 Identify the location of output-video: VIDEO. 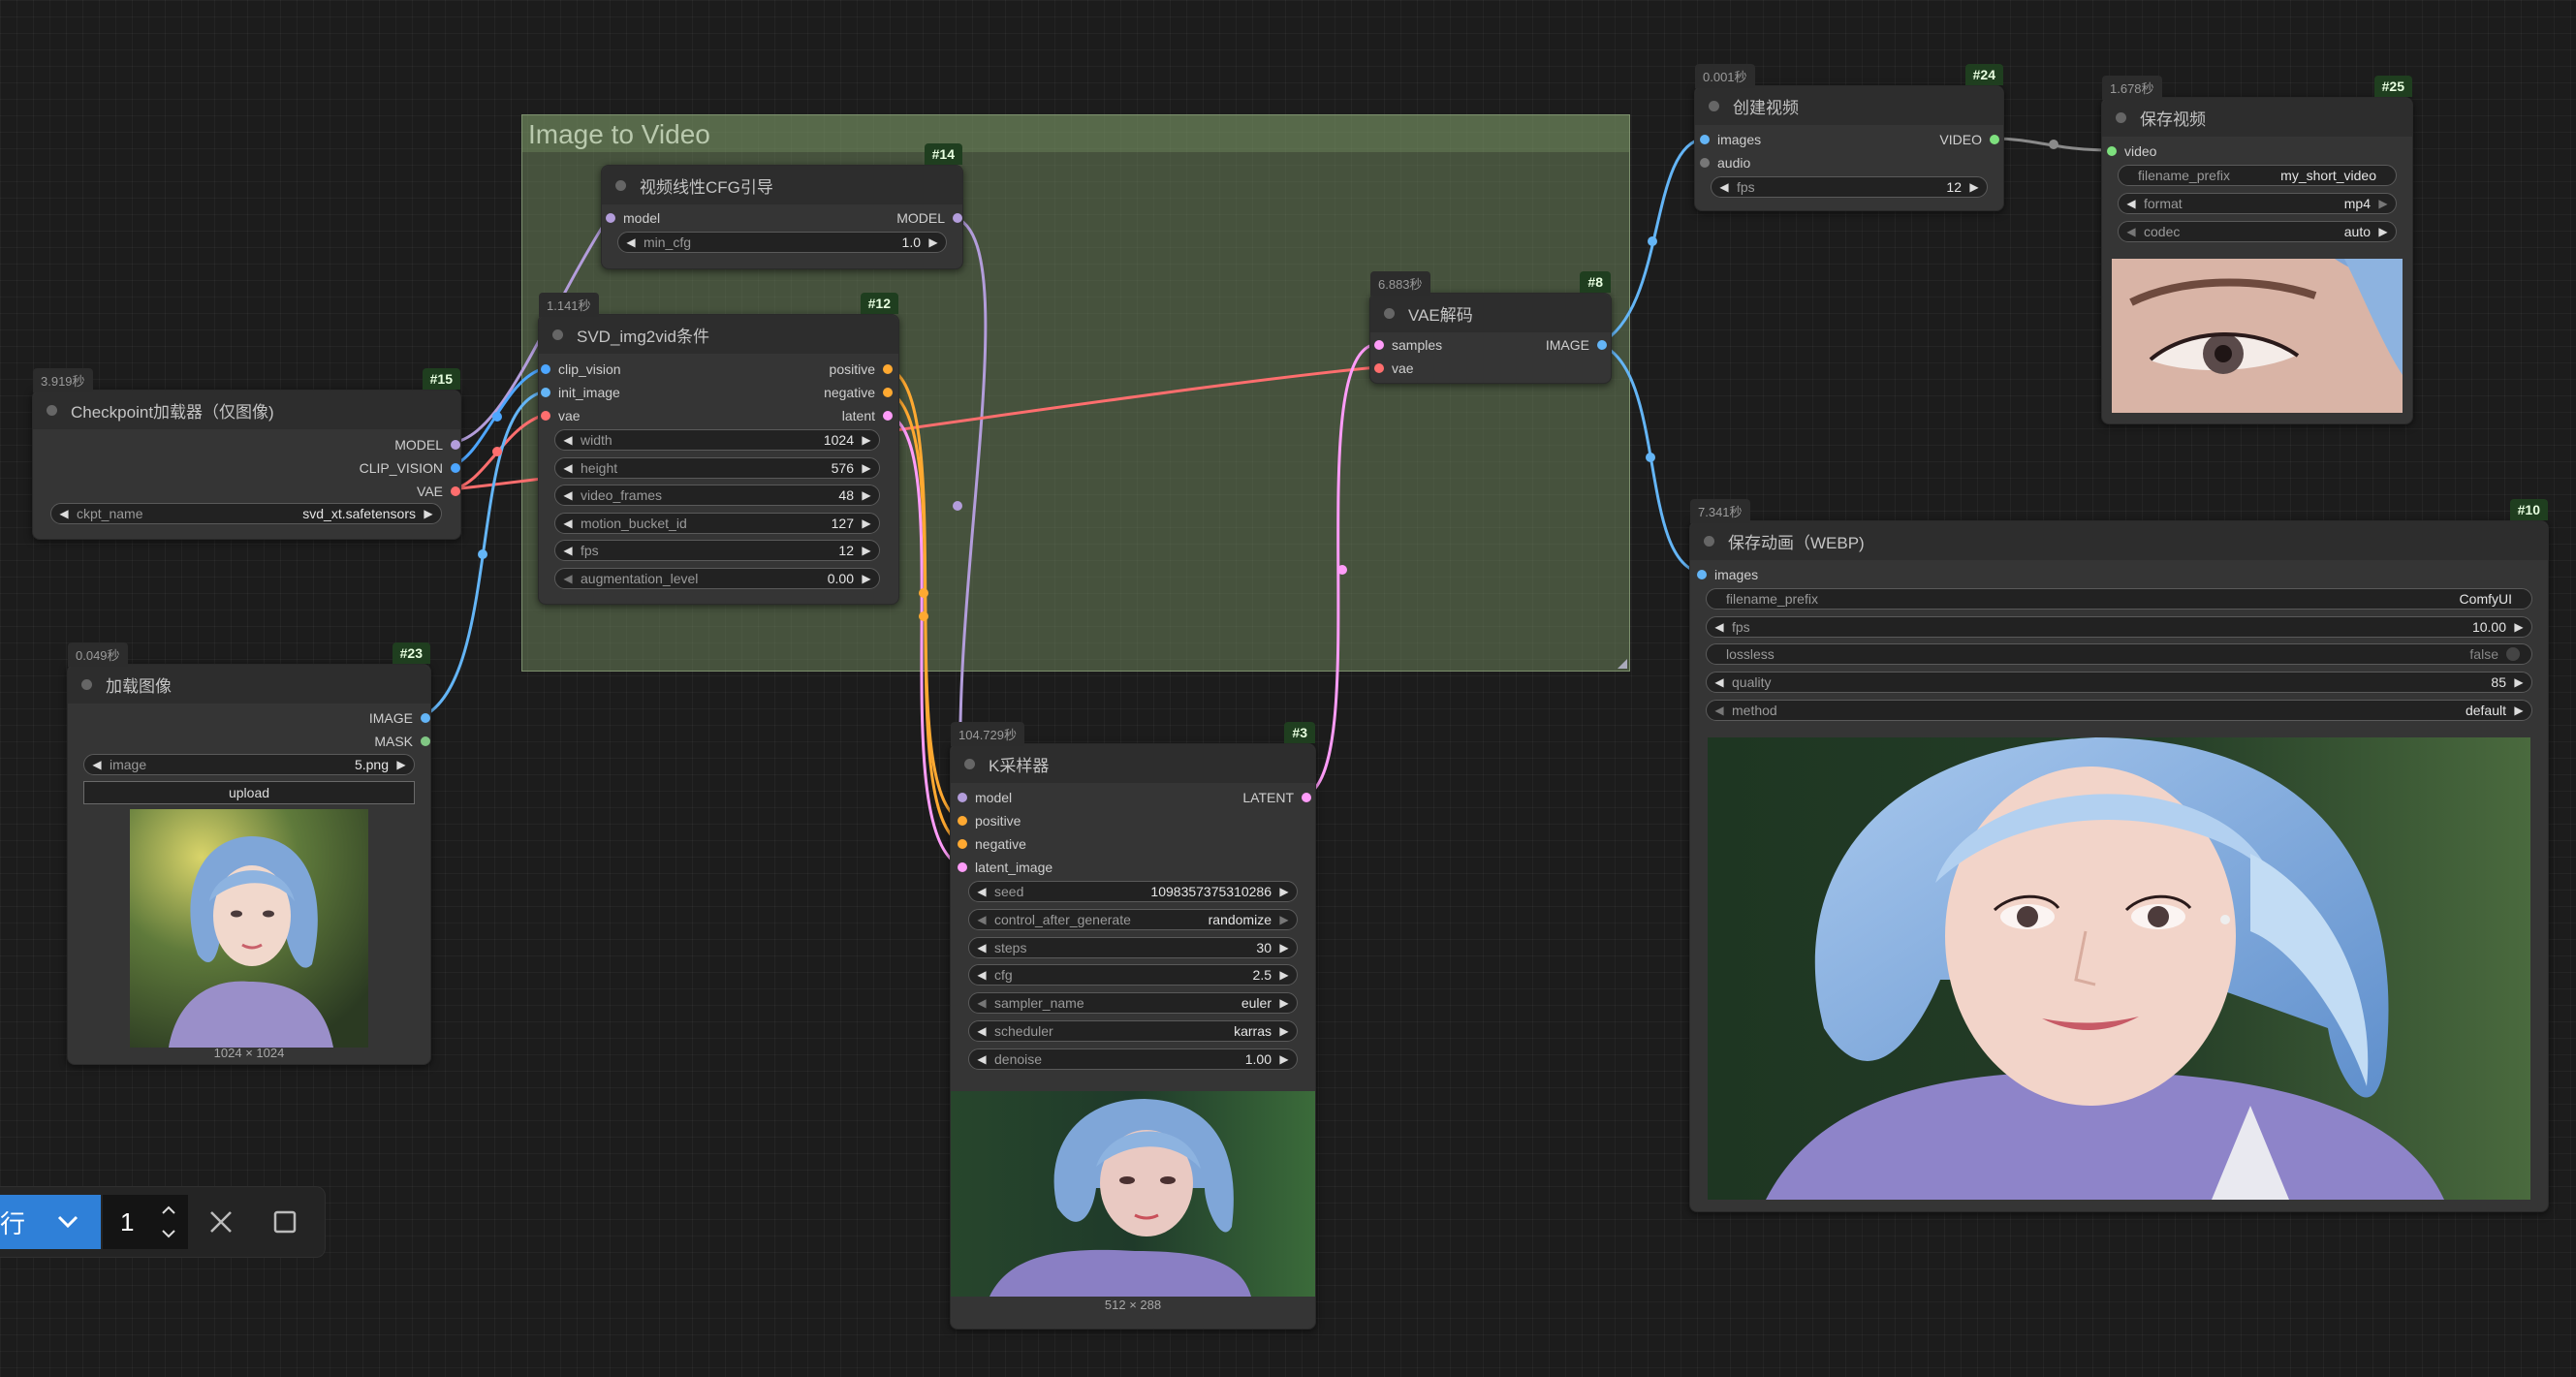
(1969, 139).